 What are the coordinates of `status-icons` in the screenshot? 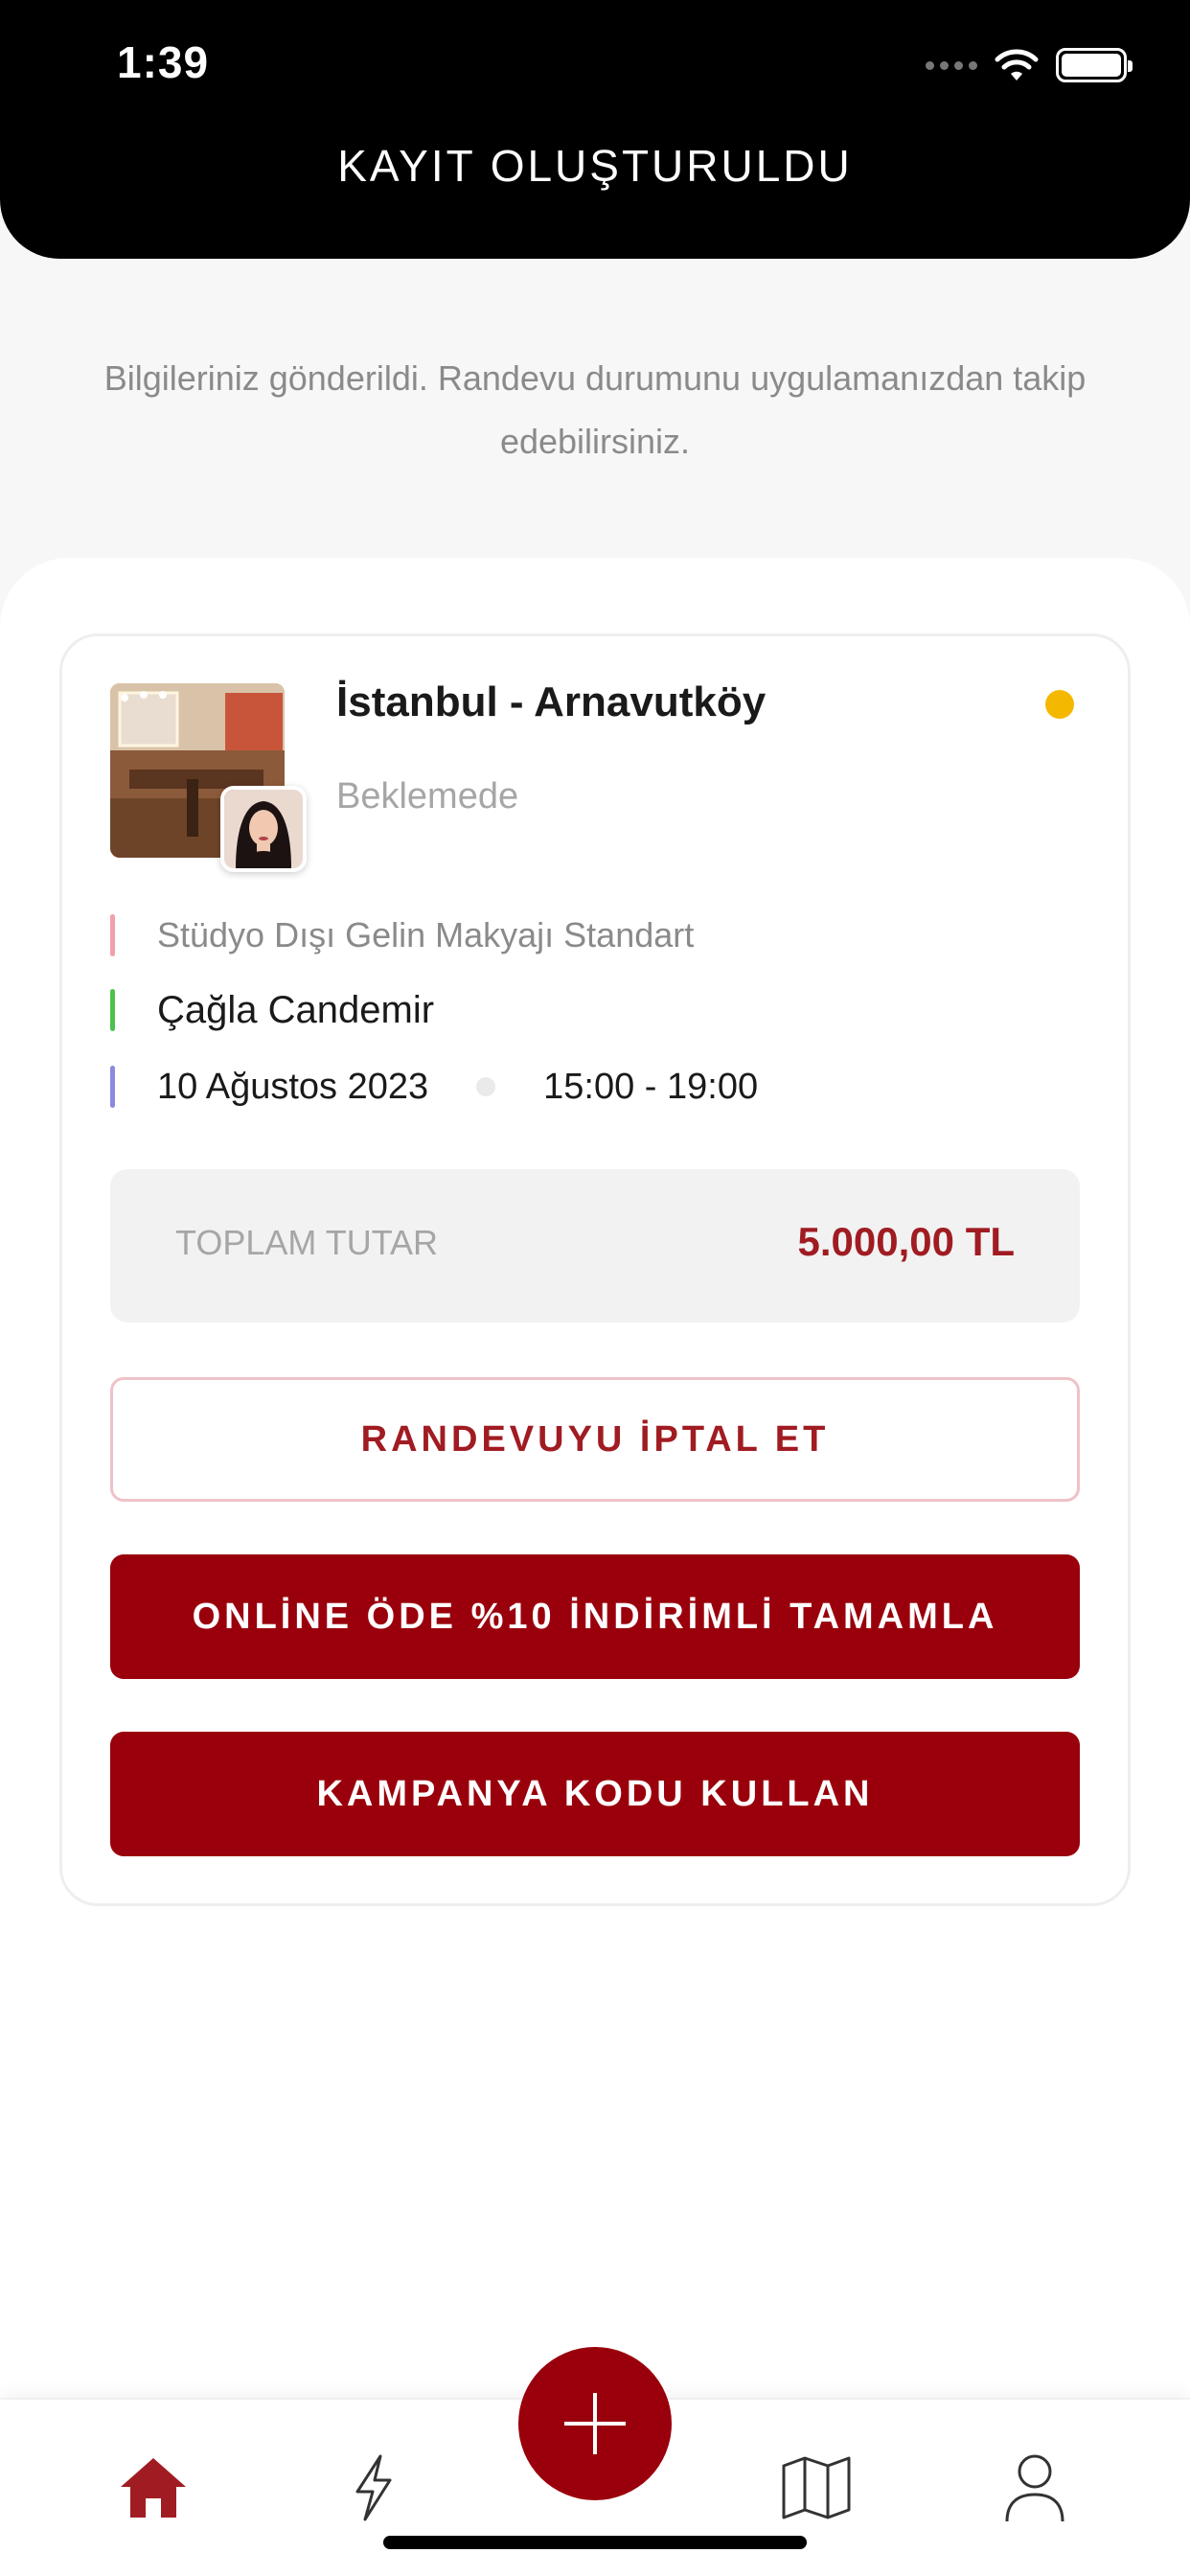 It's located at (1030, 65).